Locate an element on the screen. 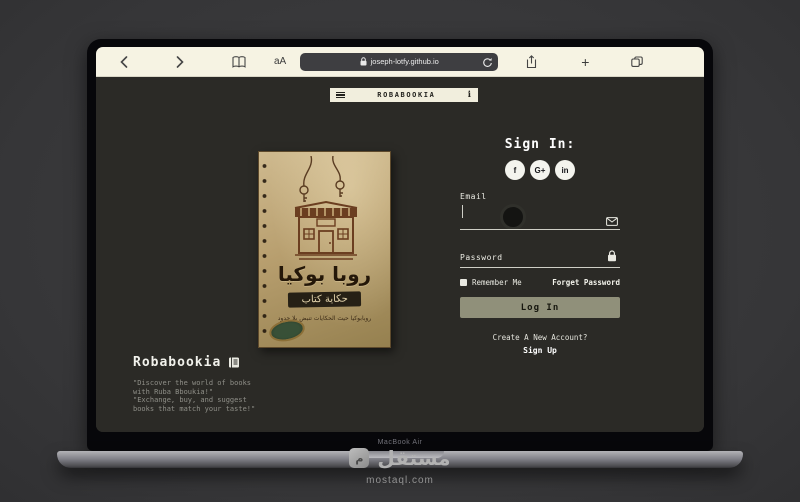  remember-me-checkbox is located at coordinates (463, 282).